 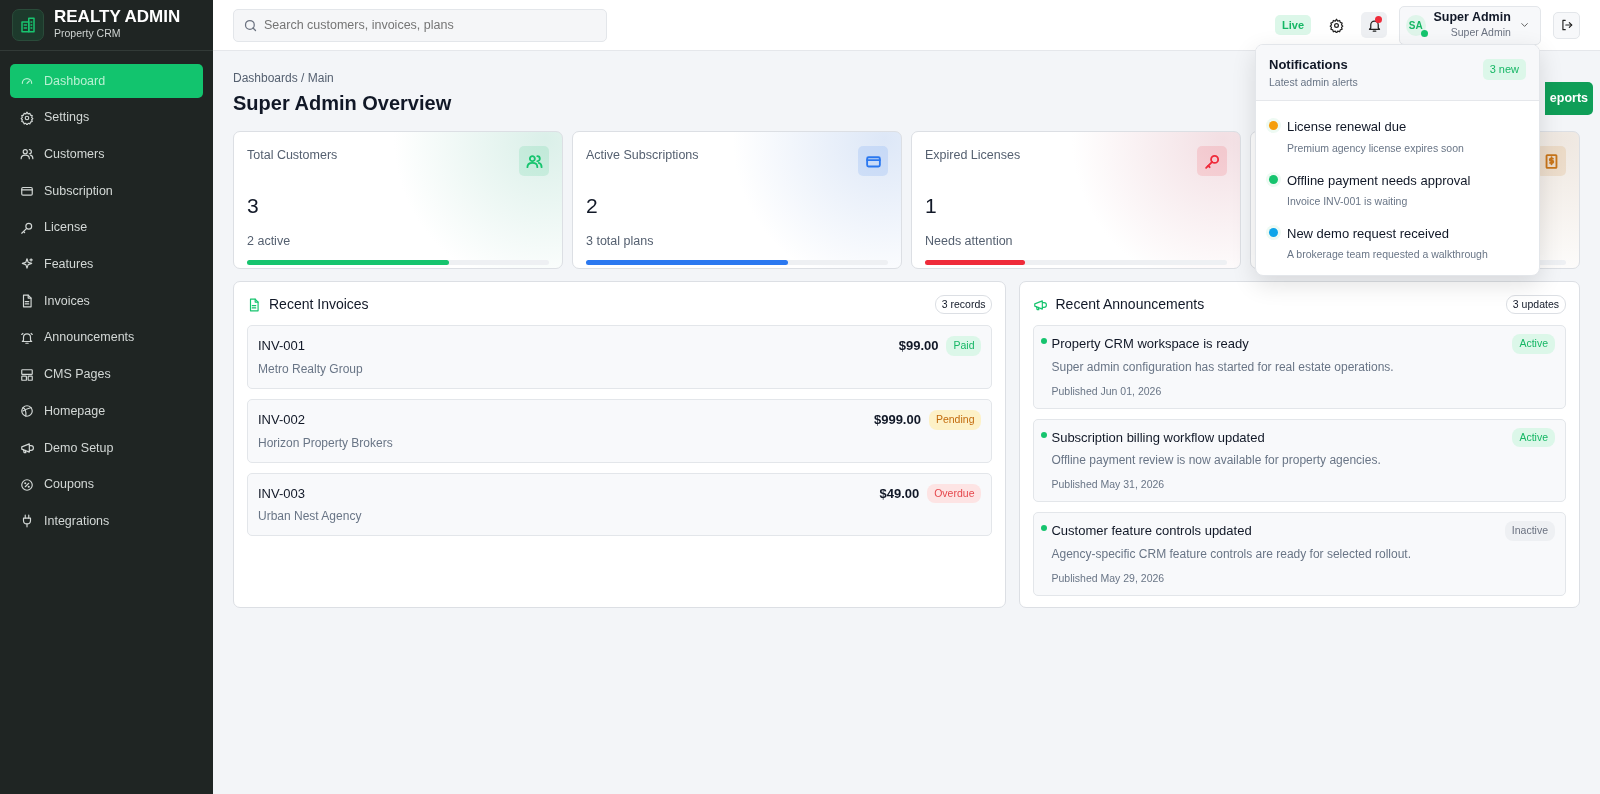 I want to click on plug-icon, so click(x=27, y=521).